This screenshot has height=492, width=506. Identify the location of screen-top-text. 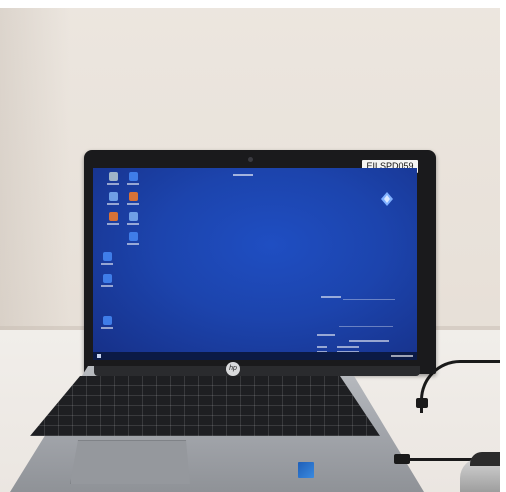
(243, 175).